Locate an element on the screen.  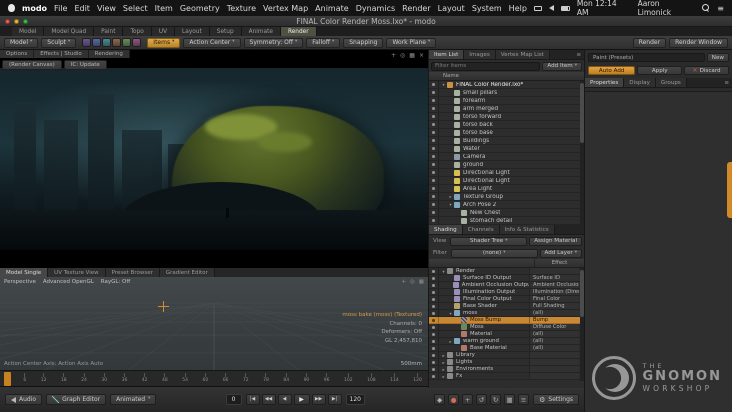
item-list-tab: Item List is located at coordinates (447, 54).